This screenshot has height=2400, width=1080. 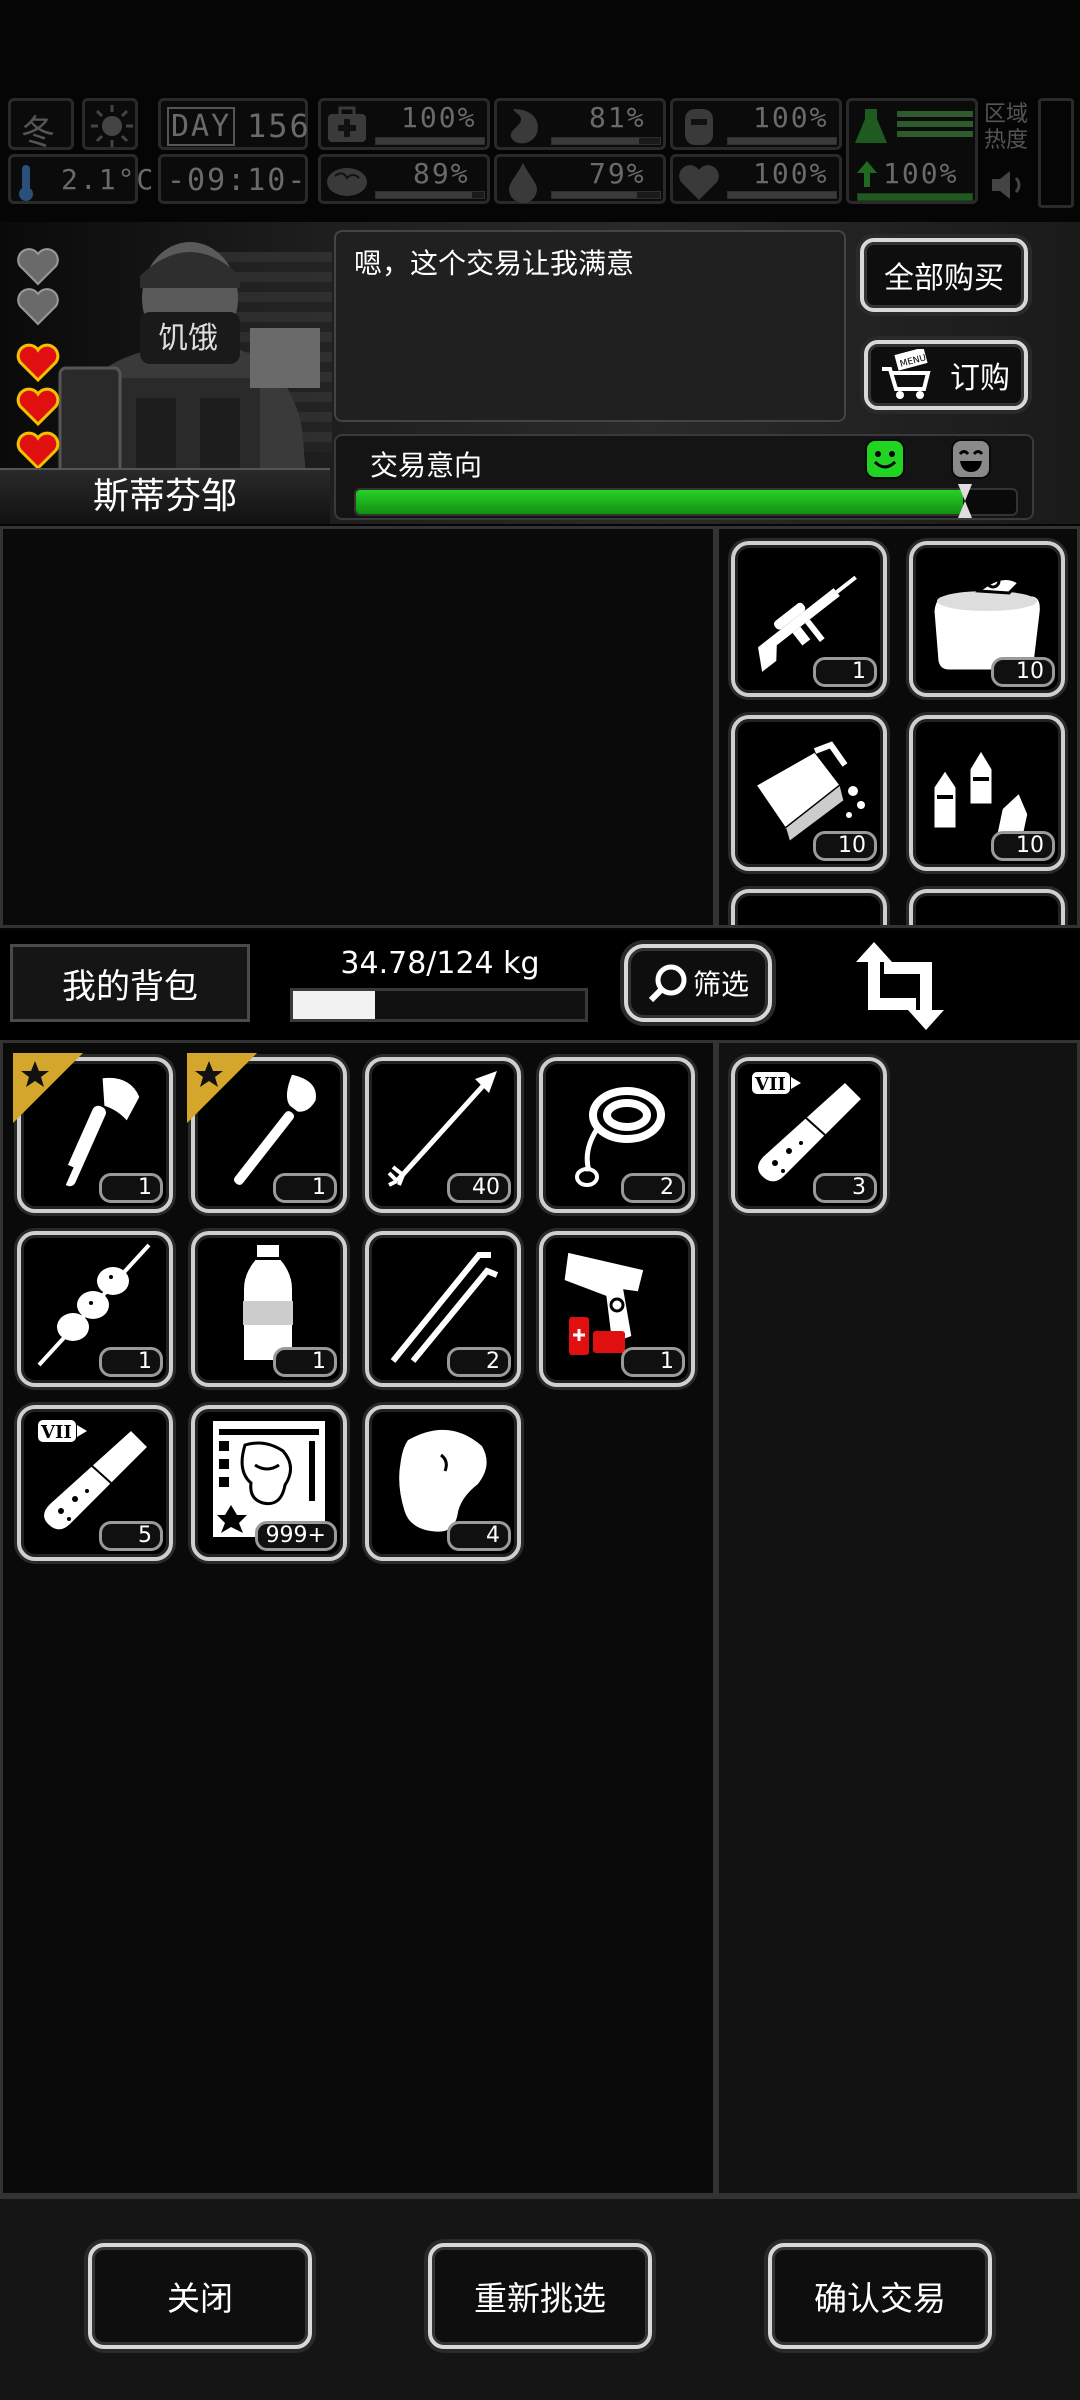 What do you see at coordinates (479, 1188) in the screenshot?
I see `item-quantity: 40` at bounding box center [479, 1188].